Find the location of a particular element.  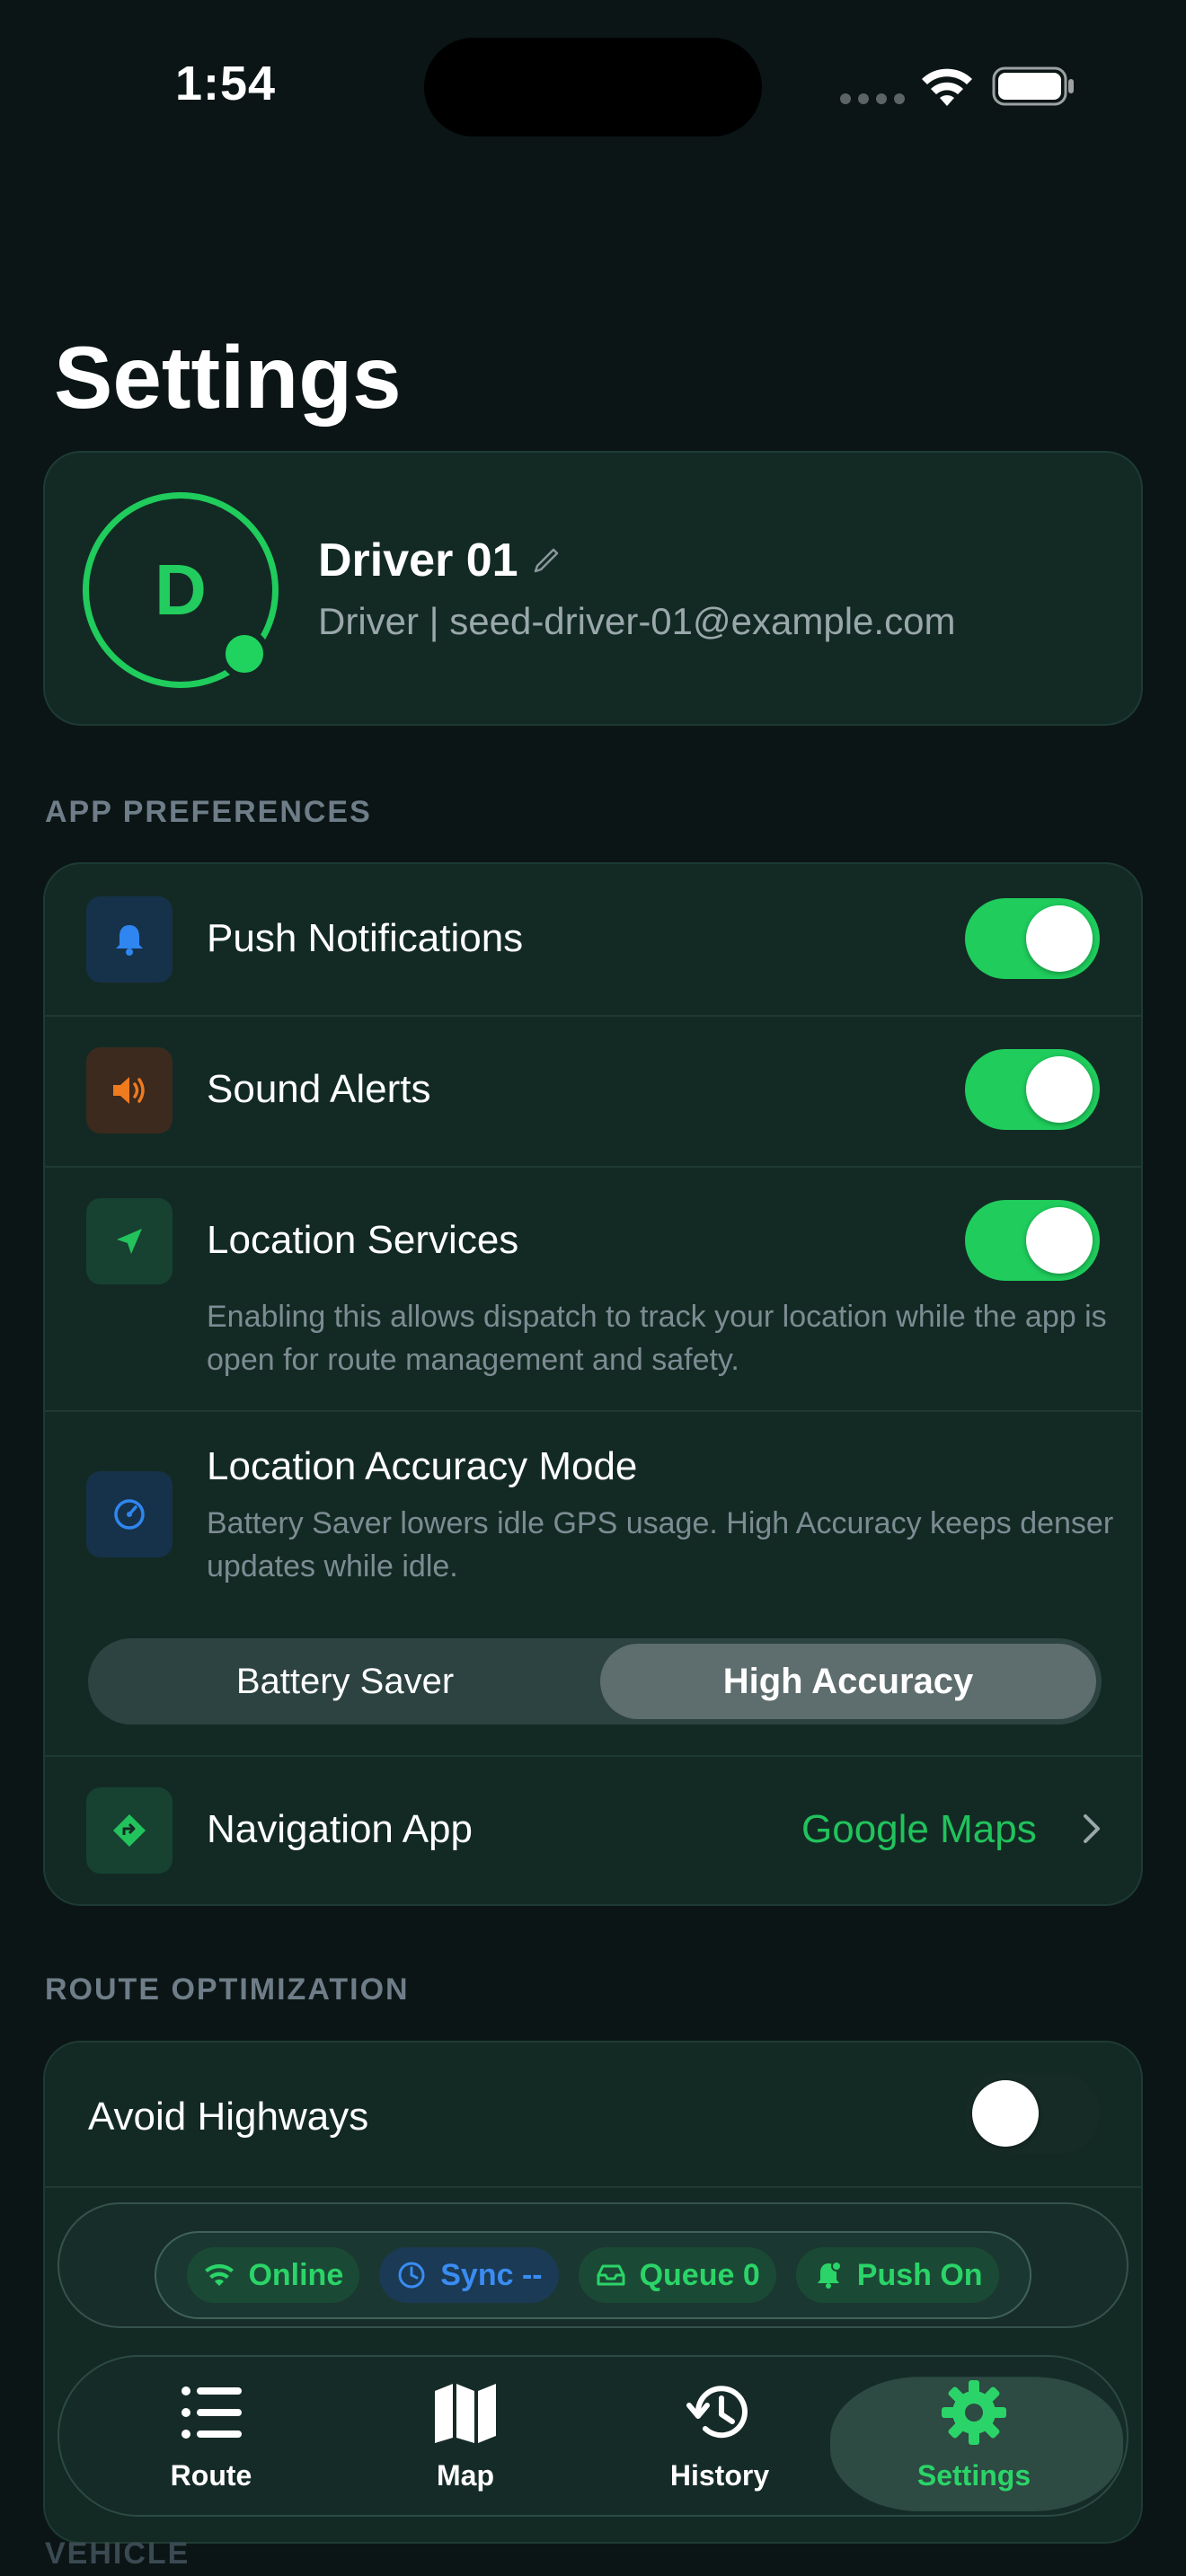

location-services-toggle is located at coordinates (1032, 1240).